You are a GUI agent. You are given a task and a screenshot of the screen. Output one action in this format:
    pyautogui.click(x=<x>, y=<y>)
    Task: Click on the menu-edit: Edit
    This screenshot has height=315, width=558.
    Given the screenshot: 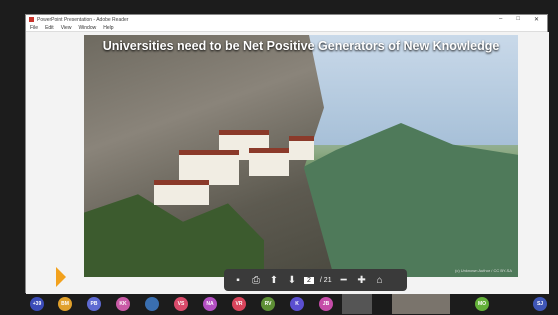 What is the action you would take?
    pyautogui.click(x=49, y=28)
    